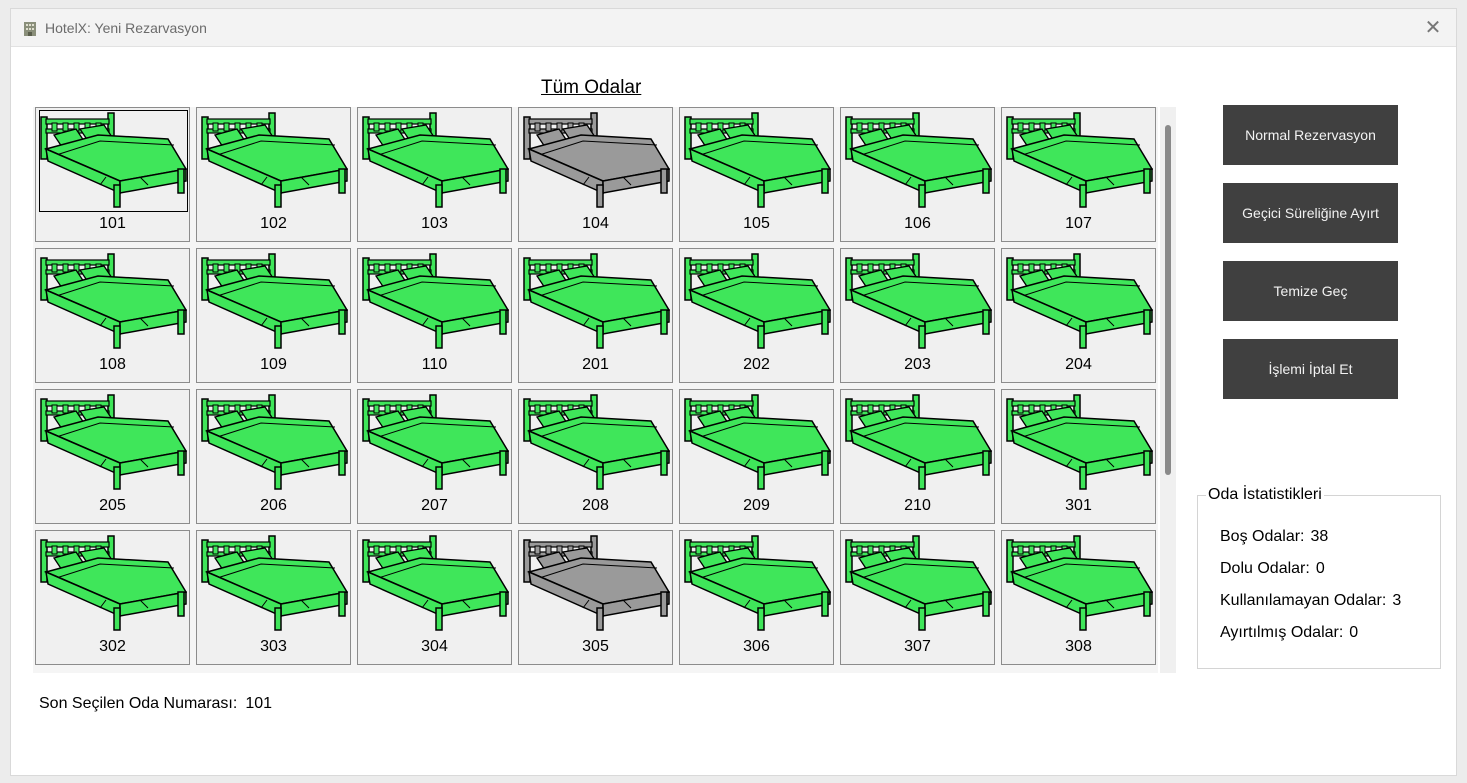 The width and height of the screenshot is (1467, 783). I want to click on room-number: 104, so click(595, 223).